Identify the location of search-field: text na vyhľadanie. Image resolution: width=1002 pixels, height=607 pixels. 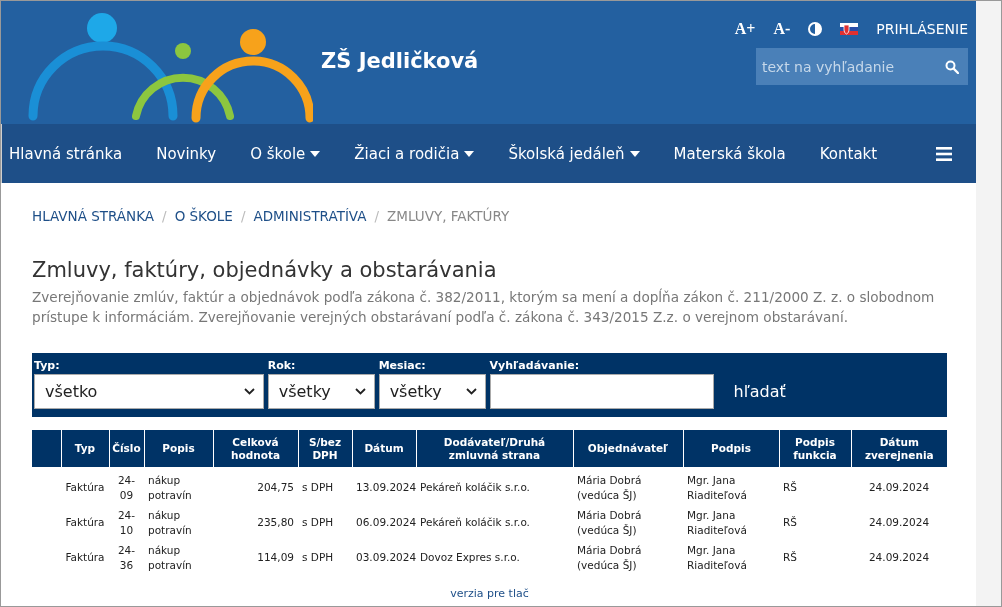
(862, 66).